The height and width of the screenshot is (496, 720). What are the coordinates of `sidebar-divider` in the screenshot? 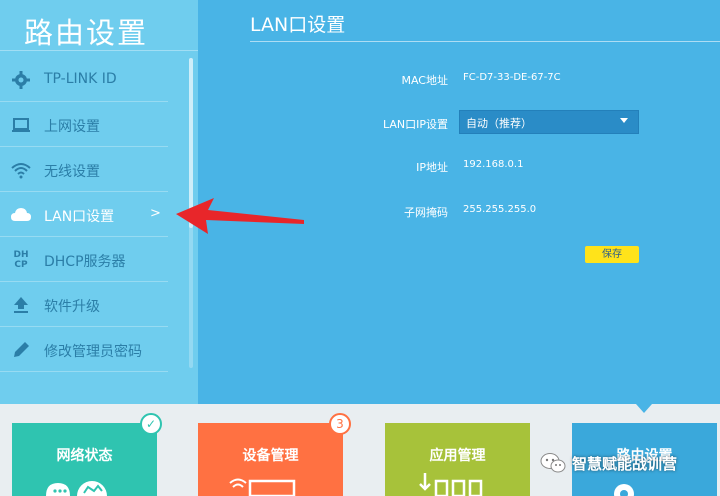 It's located at (99, 50).